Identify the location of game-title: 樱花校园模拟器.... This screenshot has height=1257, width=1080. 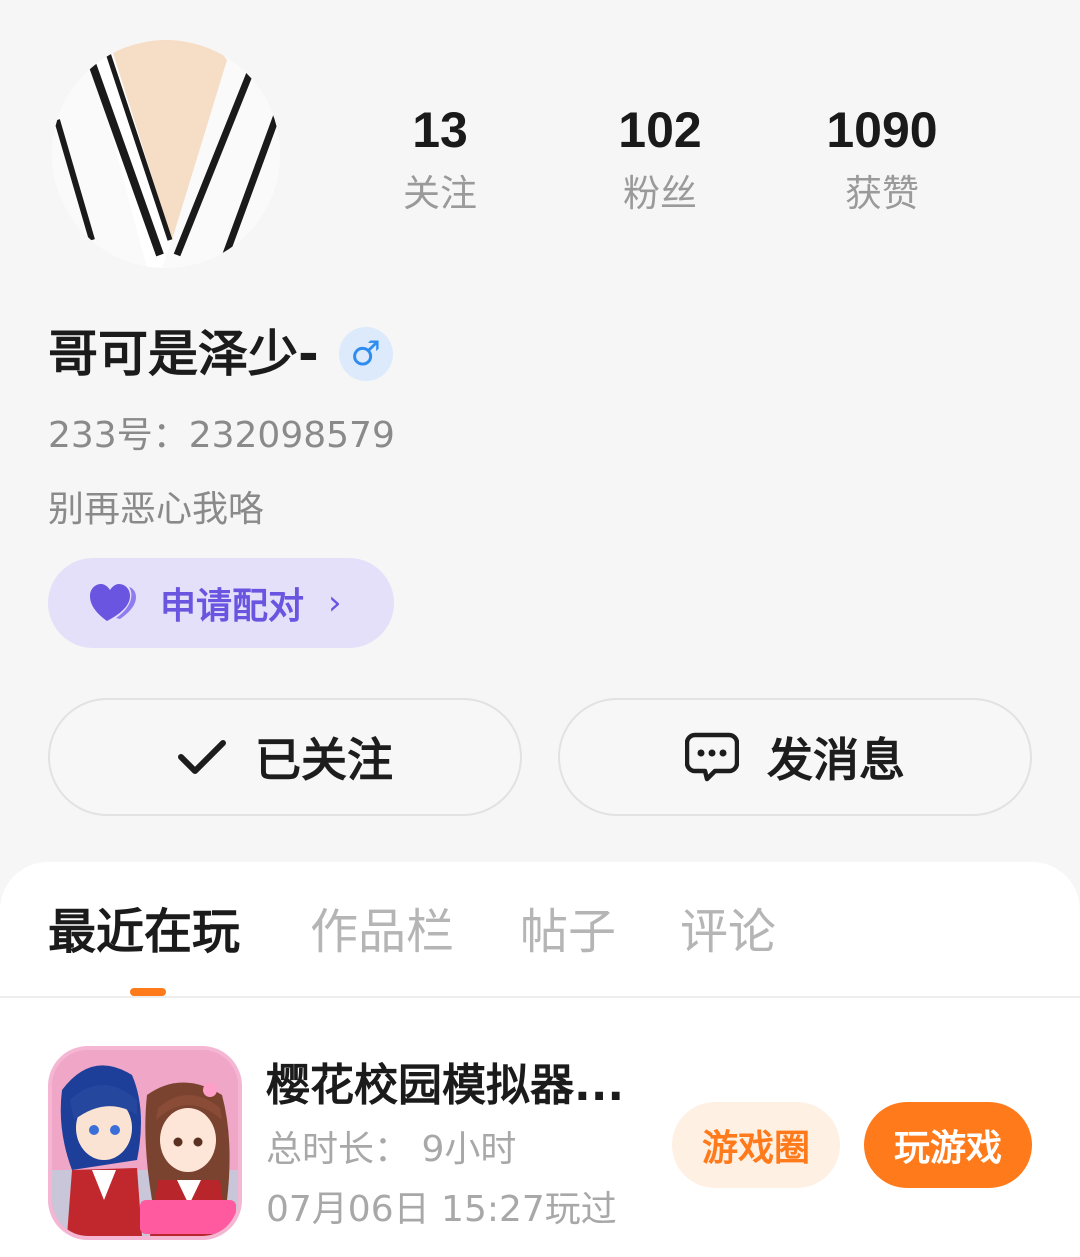
(445, 1085).